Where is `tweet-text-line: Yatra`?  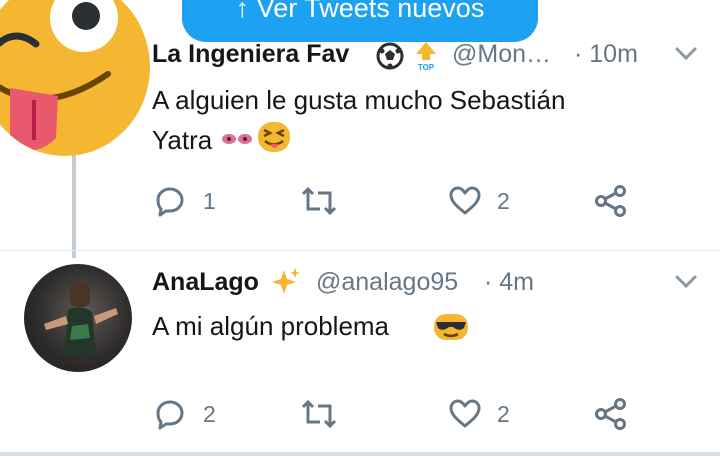
tweet-text-line: Yatra is located at coordinates (182, 140).